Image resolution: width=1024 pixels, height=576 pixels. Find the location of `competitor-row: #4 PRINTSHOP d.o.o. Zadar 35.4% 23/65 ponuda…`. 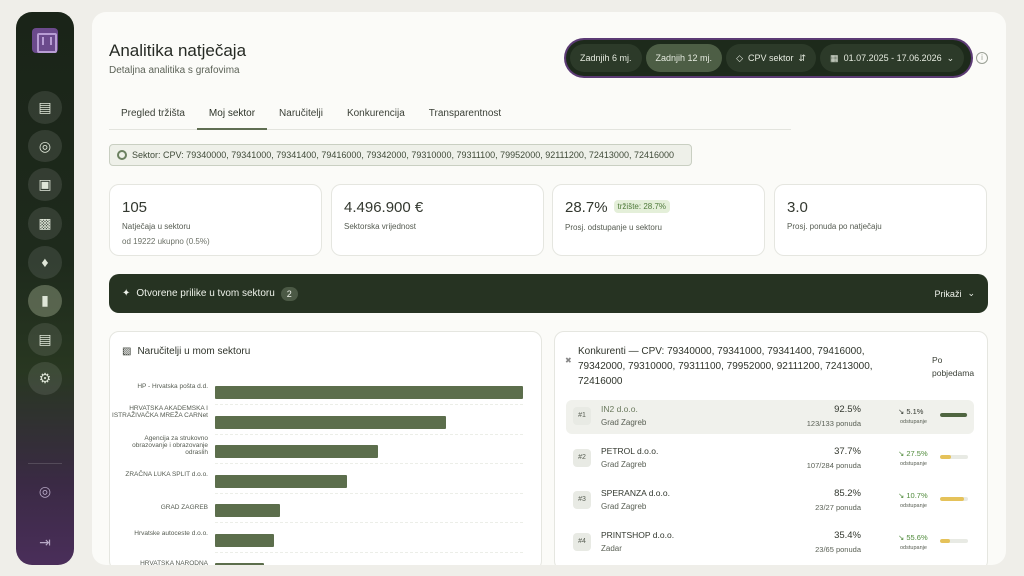

competitor-row: #4 PRINTSHOP d.o.o. Zadar 35.4% 23/65 ponuda… is located at coordinates (770, 543).